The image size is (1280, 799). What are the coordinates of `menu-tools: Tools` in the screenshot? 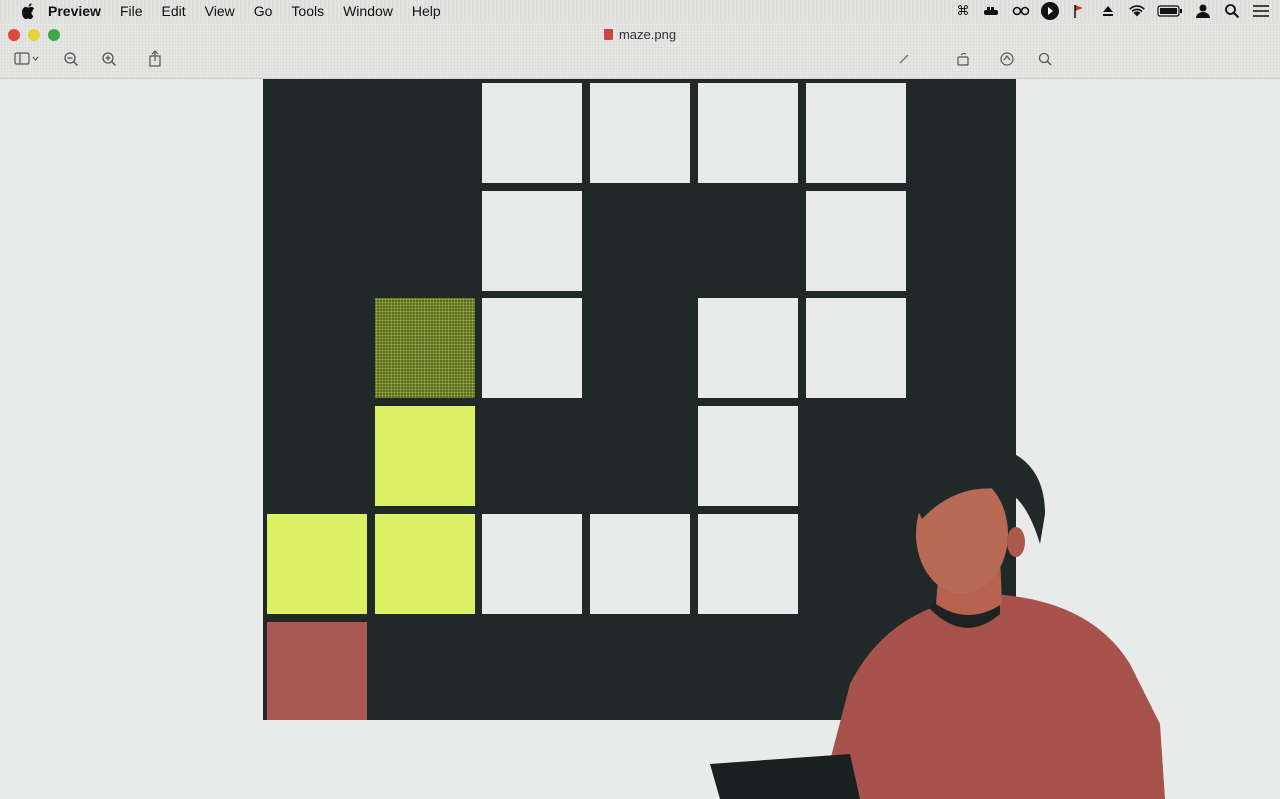 It's located at (307, 11).